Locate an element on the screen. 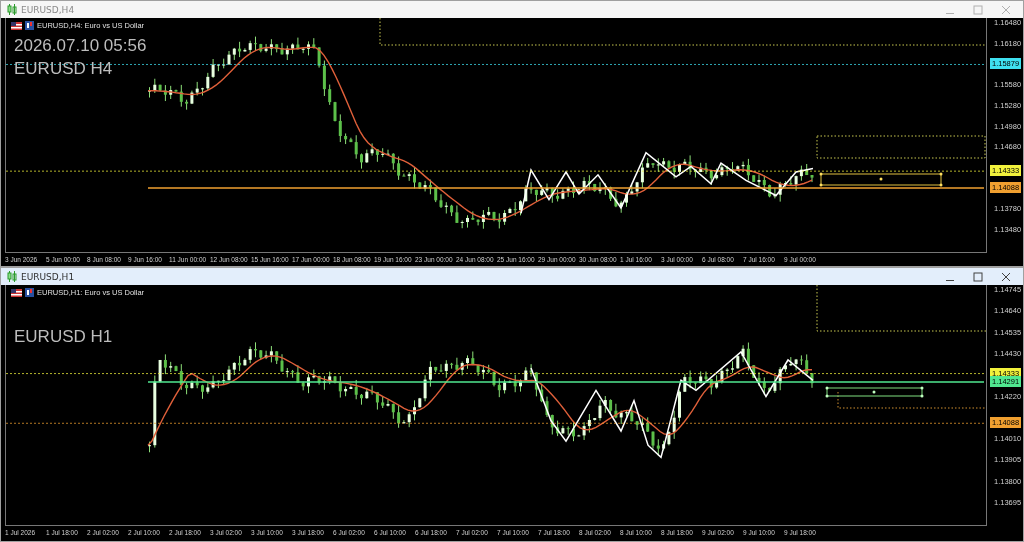 The height and width of the screenshot is (542, 1024). close-icon is located at coordinates (1006, 276).